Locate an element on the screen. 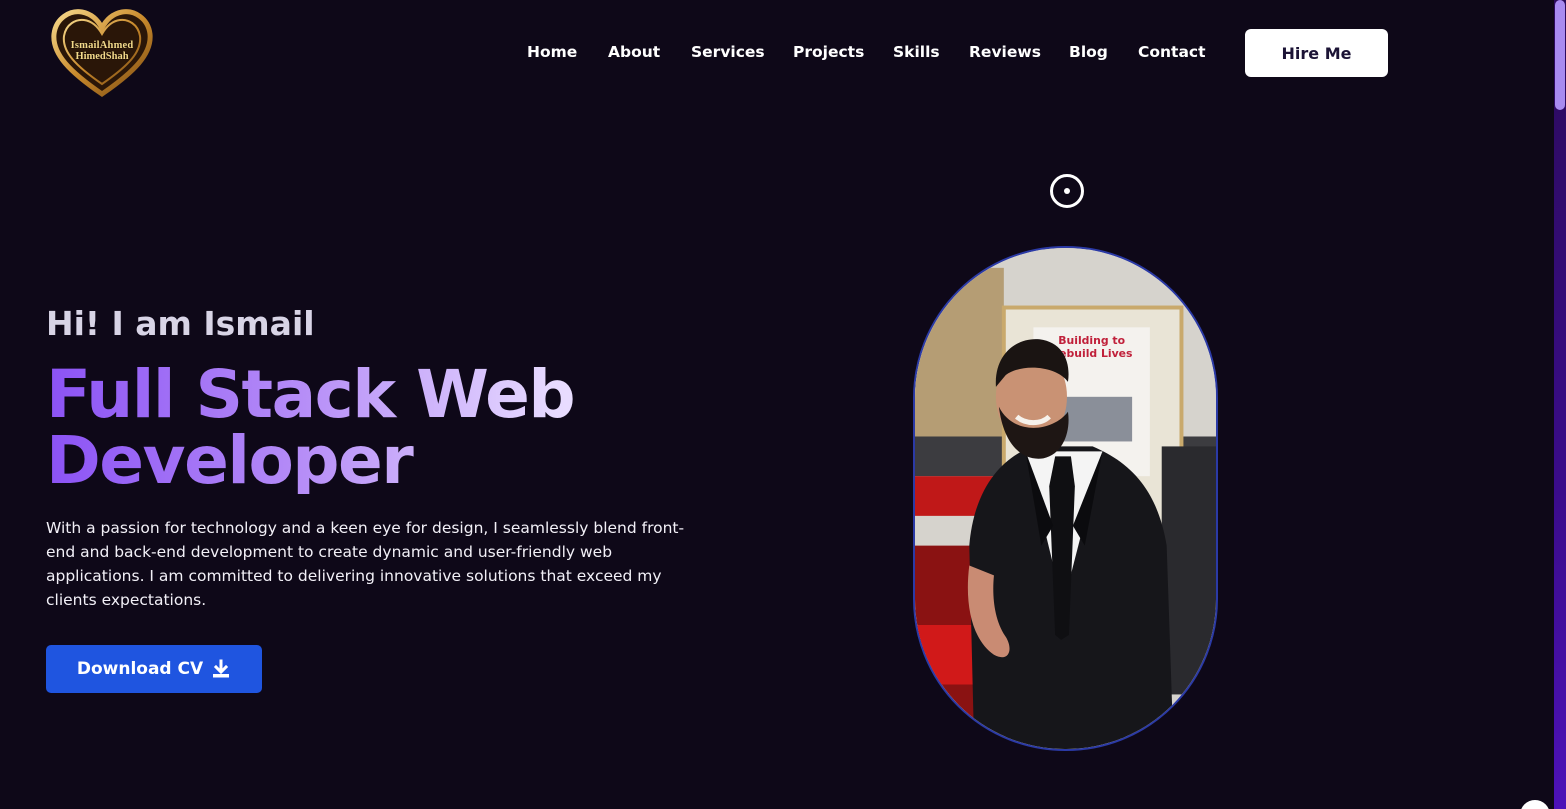 This screenshot has height=809, width=1566. nav-services: Services is located at coordinates (728, 52).